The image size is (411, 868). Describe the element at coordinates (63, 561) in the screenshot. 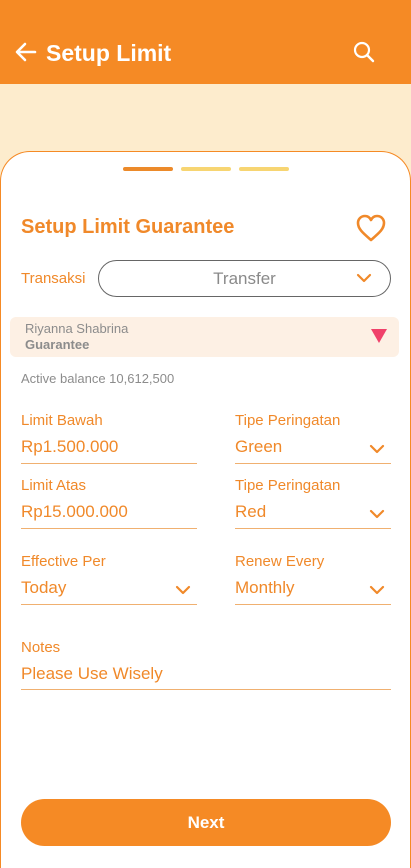

I see `effective-per-label: Effective Per` at that location.